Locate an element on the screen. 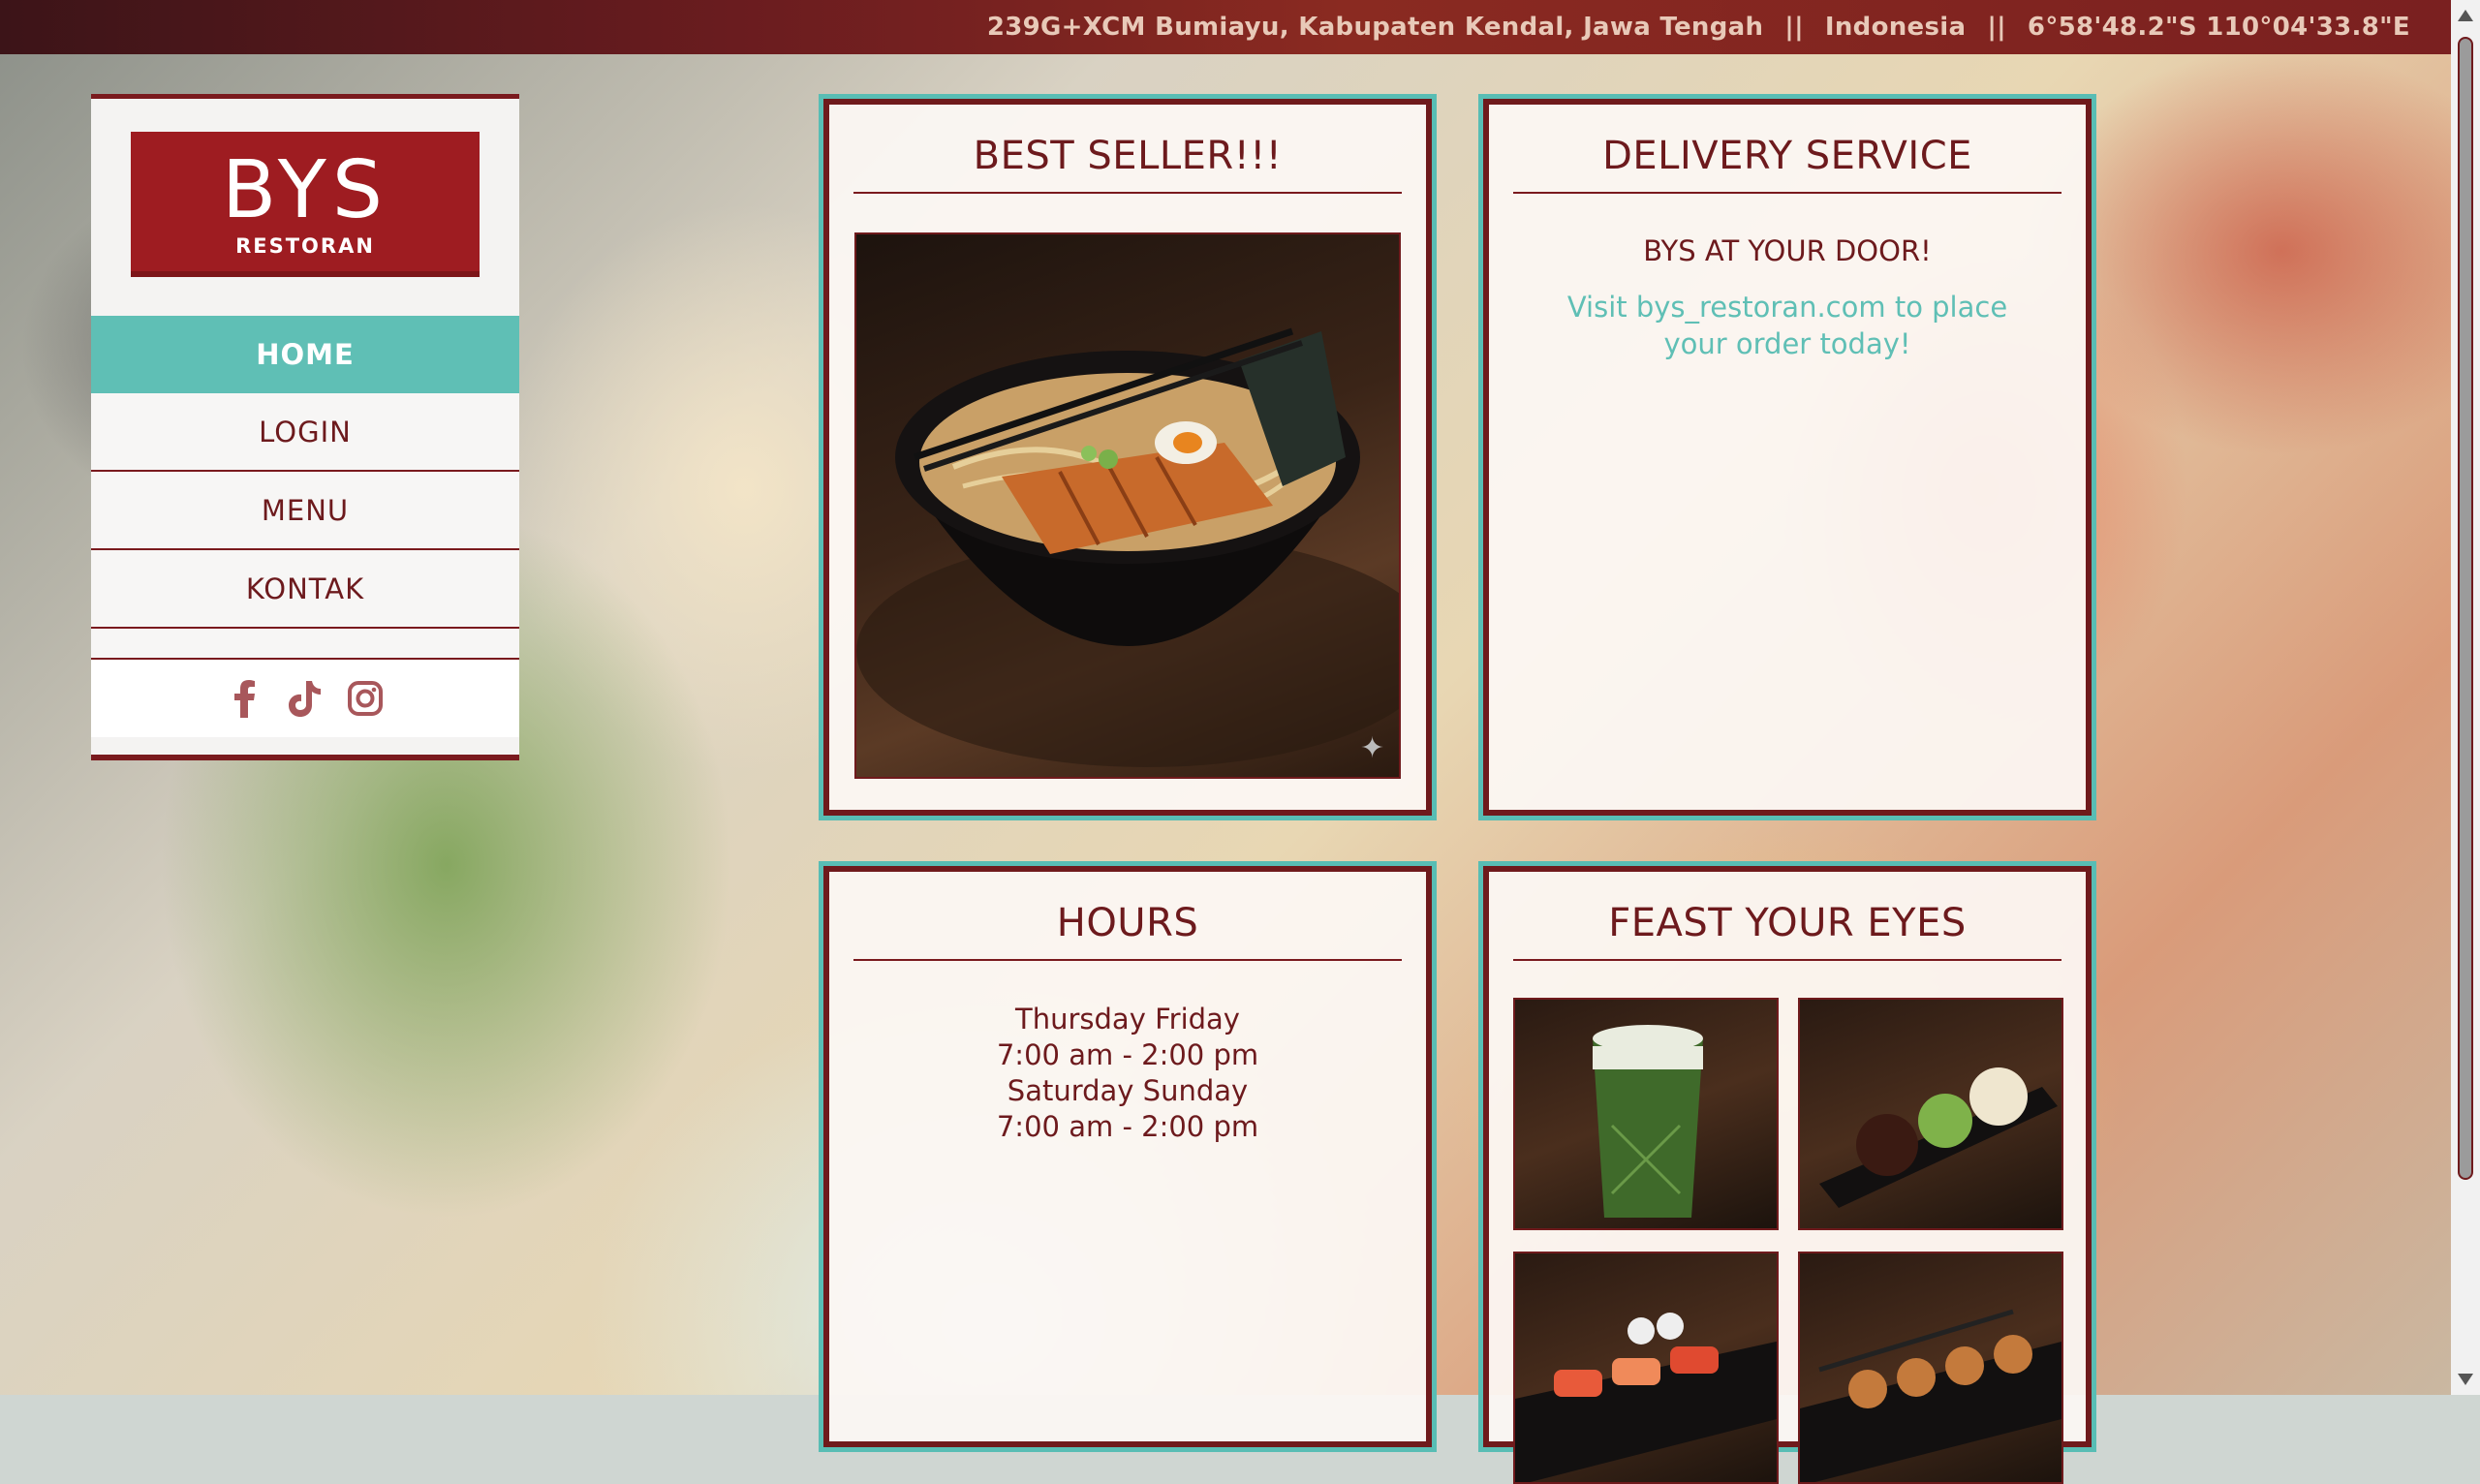 The width and height of the screenshot is (2480, 1484). matcha-drink-image is located at coordinates (1646, 1114).